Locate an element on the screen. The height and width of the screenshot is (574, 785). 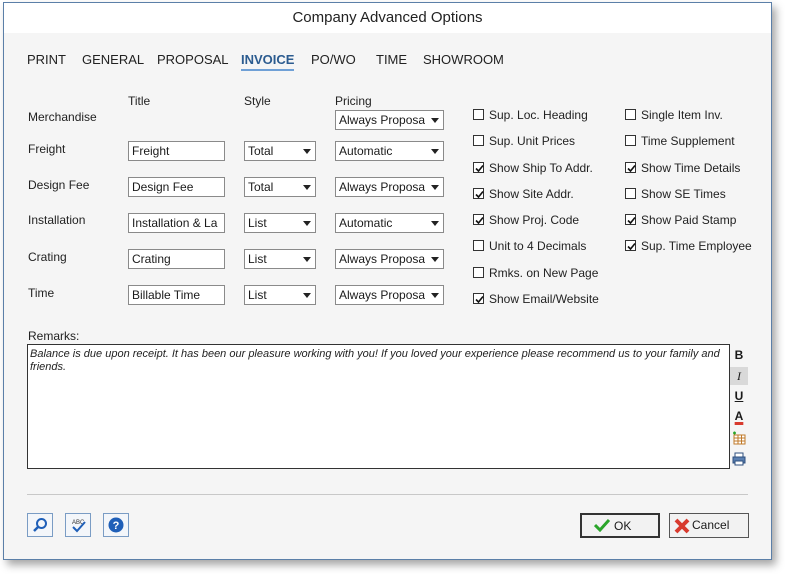
tab-proposal: PROPOSAL is located at coordinates (193, 59).